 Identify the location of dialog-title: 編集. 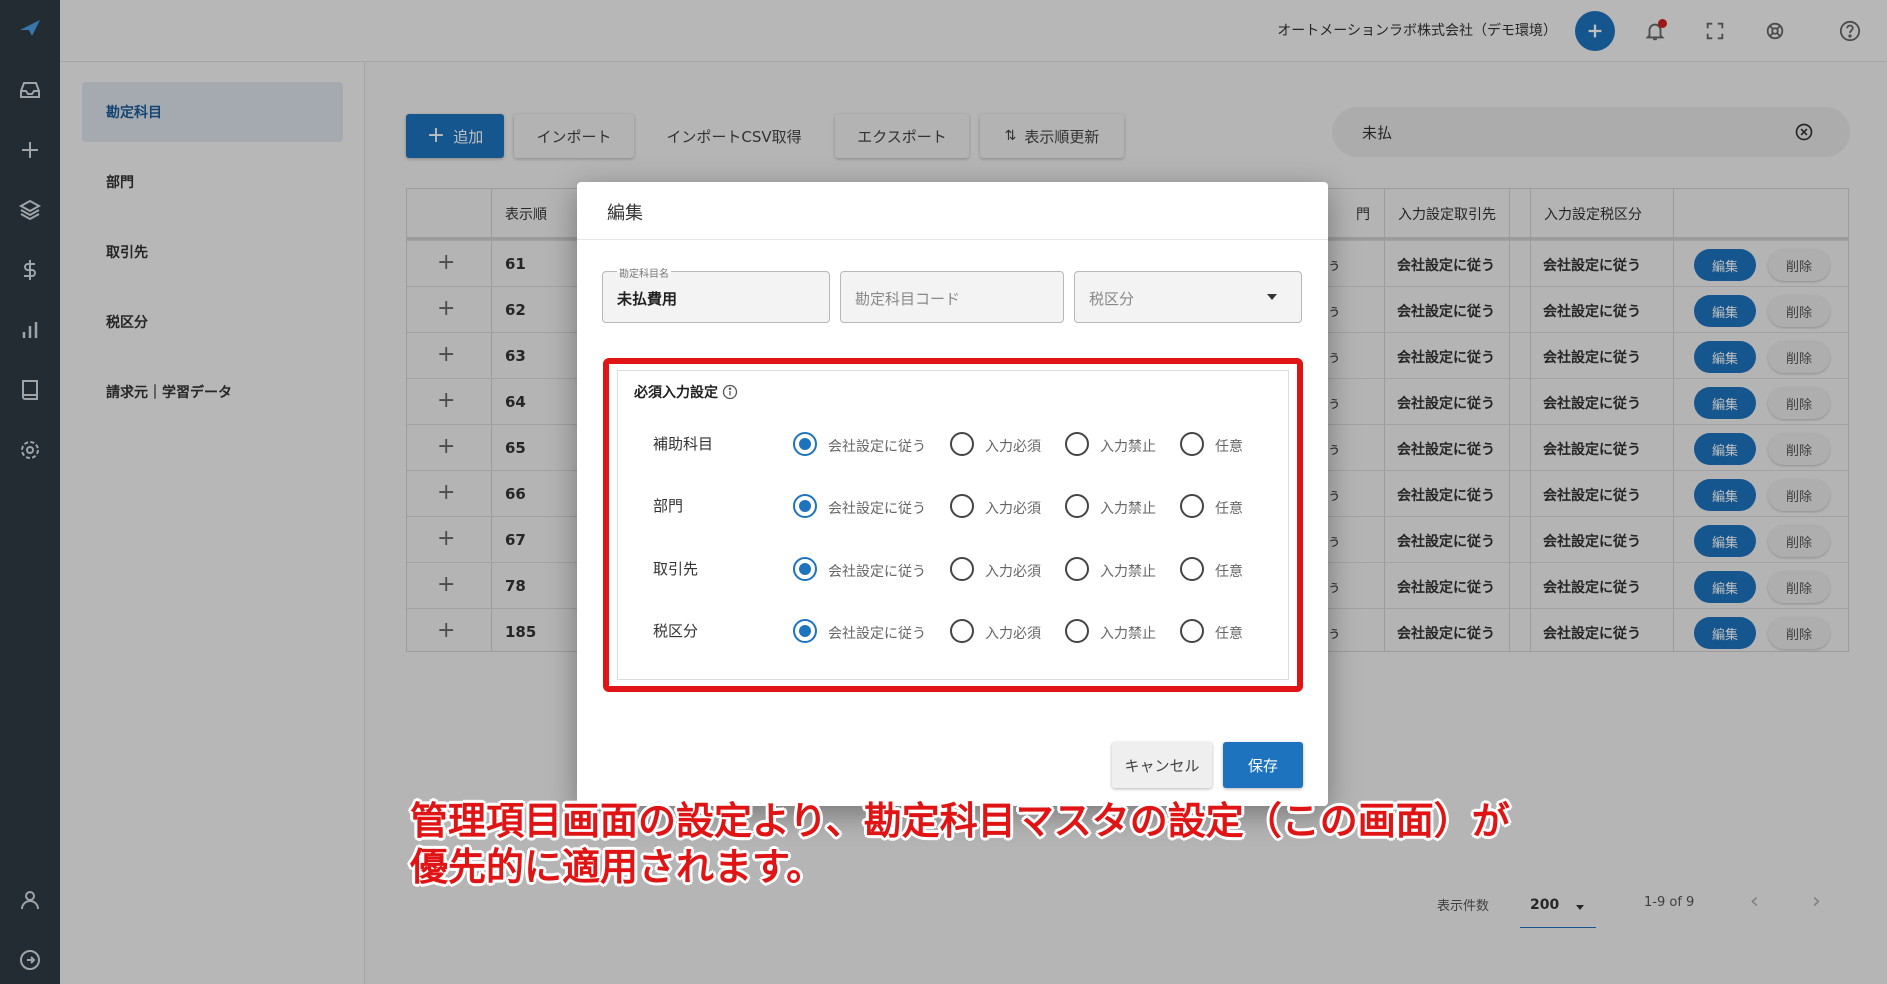
(625, 213).